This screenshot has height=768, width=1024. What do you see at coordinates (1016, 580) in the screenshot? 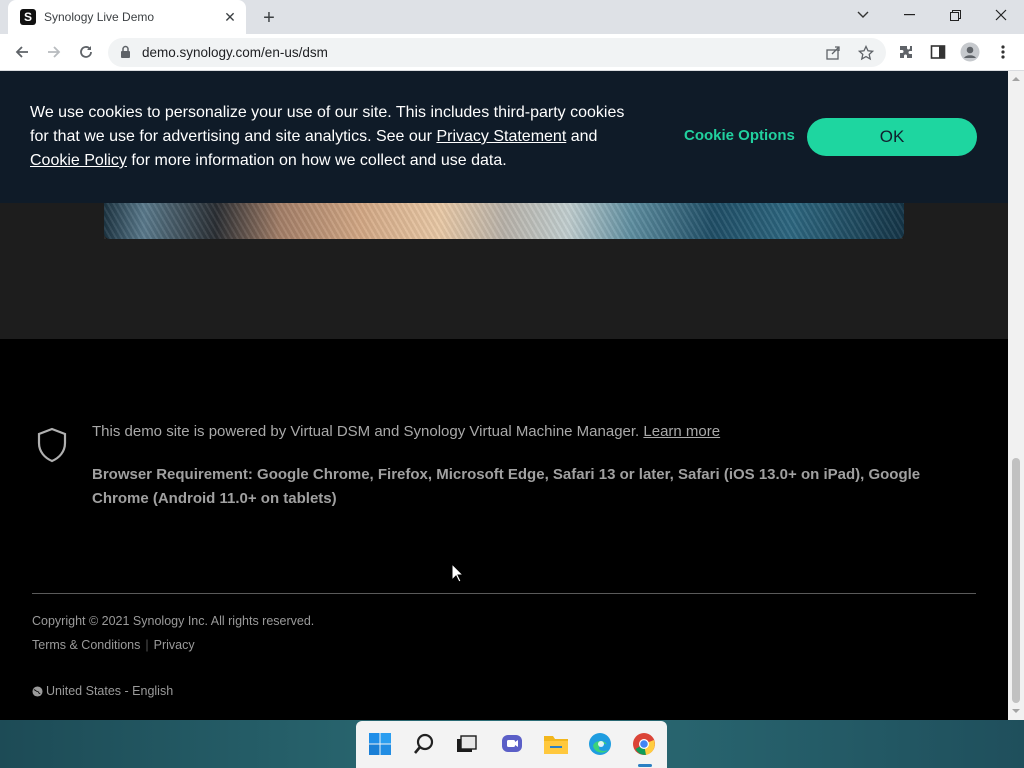
I see `scrollbar-thumb` at bounding box center [1016, 580].